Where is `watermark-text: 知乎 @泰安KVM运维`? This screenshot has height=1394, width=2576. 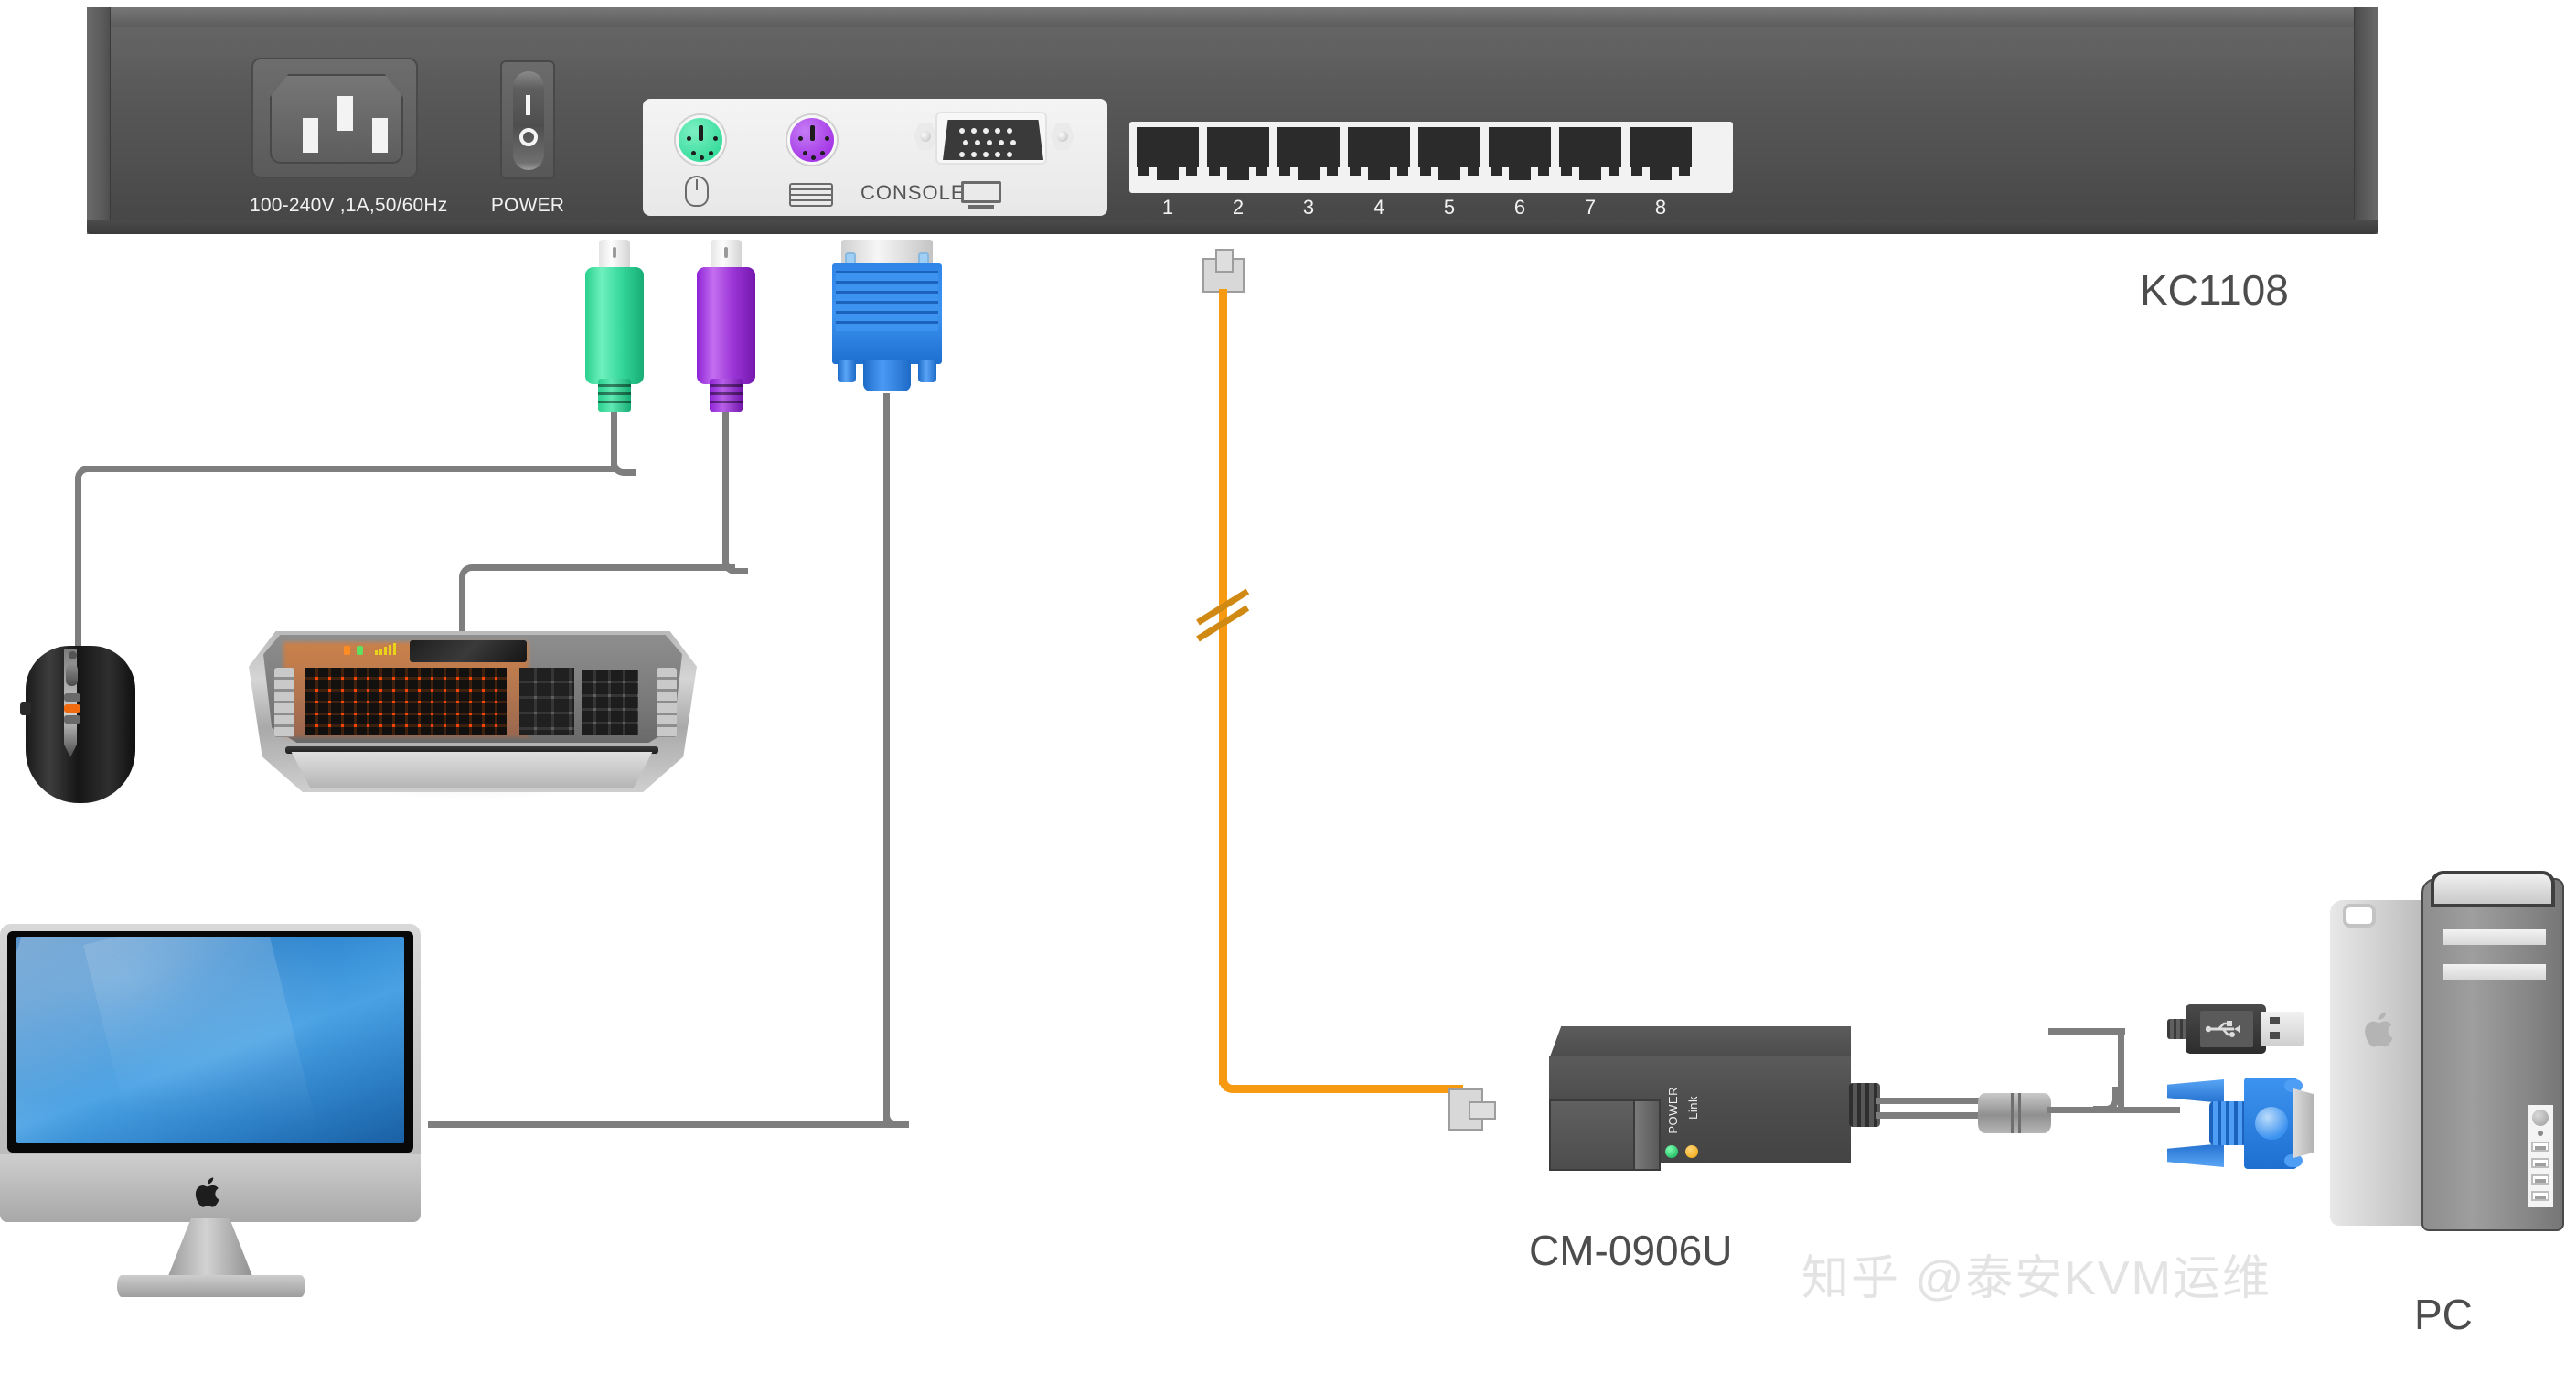
watermark-text: 知乎 @泰安KVM运维 is located at coordinates (2036, 1278).